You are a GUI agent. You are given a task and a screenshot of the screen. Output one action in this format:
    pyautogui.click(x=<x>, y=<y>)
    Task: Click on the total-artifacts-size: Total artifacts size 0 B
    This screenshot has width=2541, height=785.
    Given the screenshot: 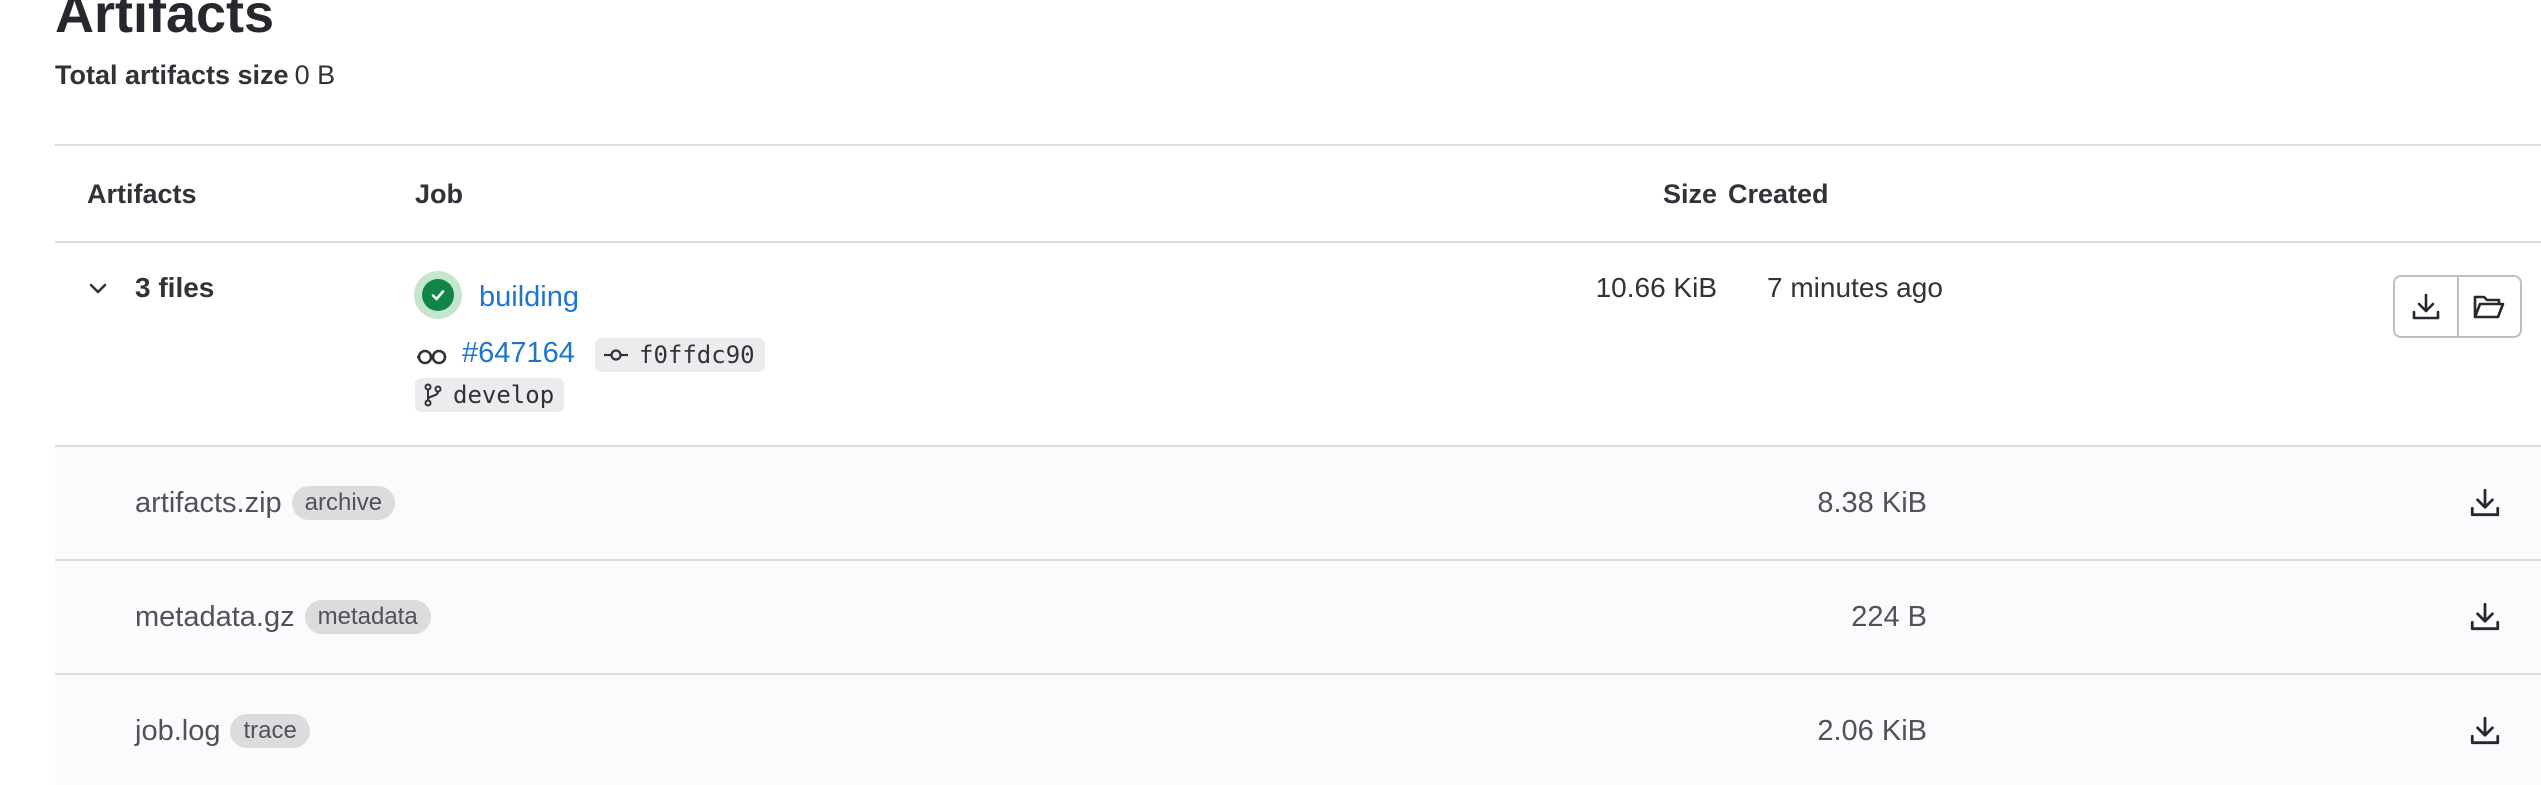 What is the action you would take?
    pyautogui.click(x=195, y=75)
    